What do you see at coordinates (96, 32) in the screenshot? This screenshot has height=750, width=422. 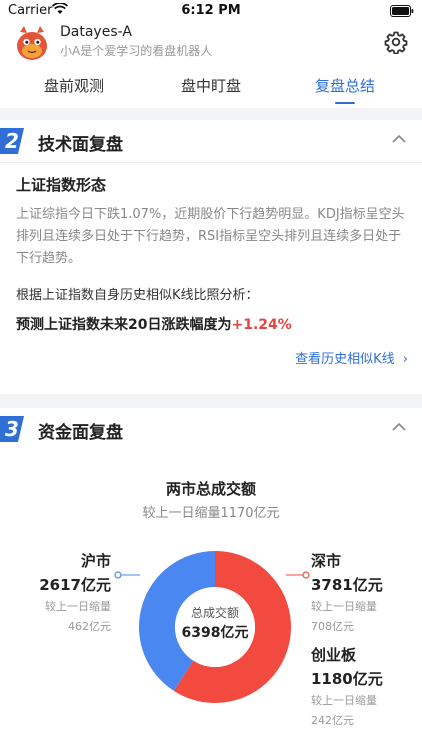 I see `app-name: Datayes-A` at bounding box center [96, 32].